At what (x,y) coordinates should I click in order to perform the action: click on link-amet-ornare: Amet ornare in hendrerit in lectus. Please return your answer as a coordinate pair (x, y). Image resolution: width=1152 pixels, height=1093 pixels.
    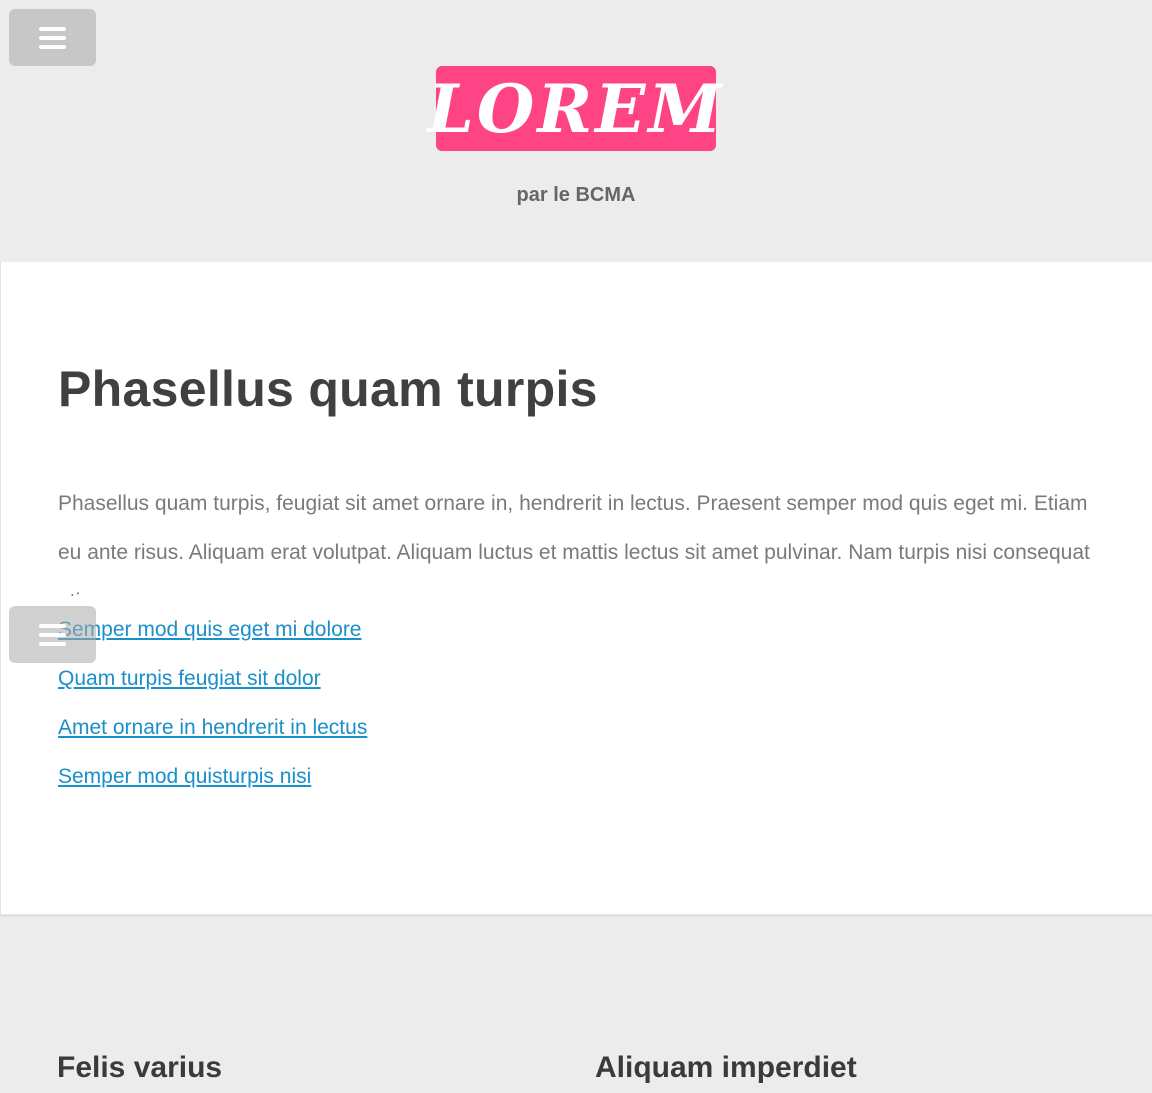
    Looking at the image, I should click on (212, 727).